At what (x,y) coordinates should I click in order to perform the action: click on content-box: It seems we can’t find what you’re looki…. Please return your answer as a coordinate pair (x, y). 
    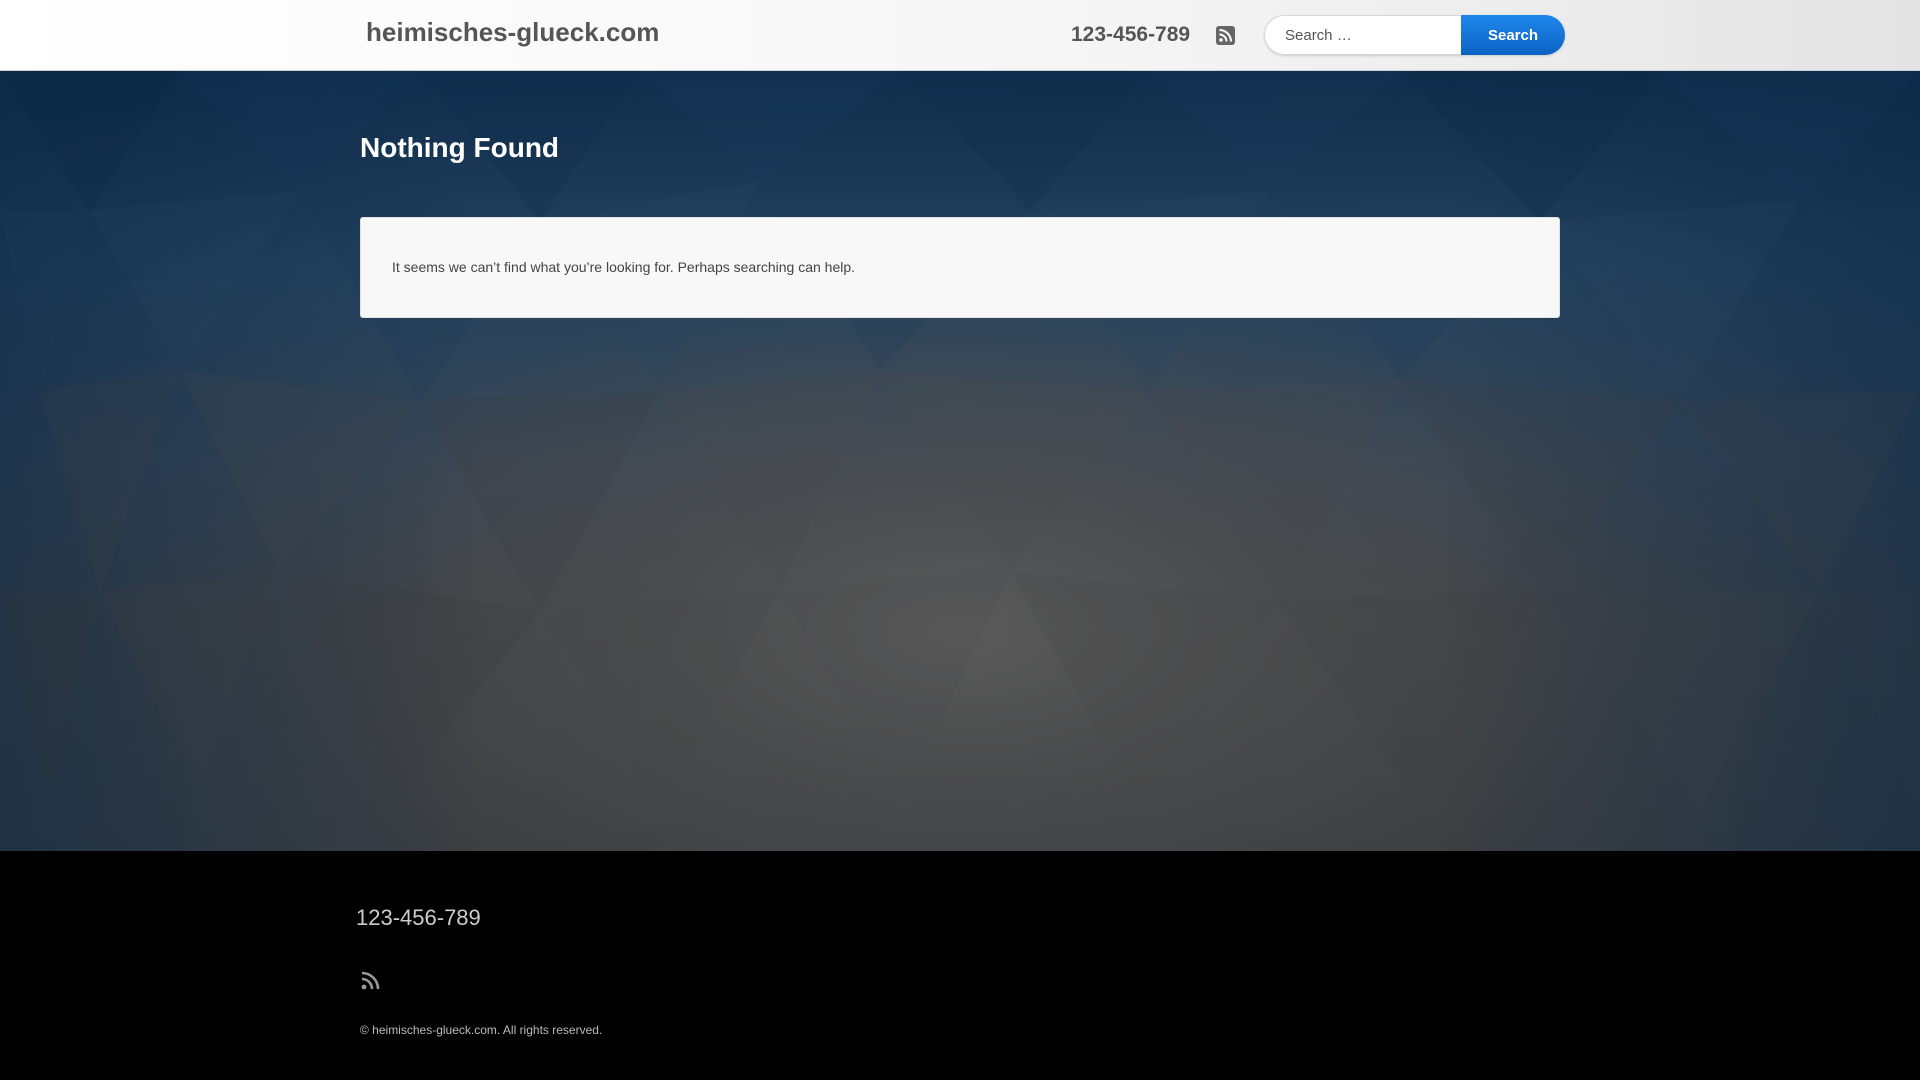
    Looking at the image, I should click on (960, 267).